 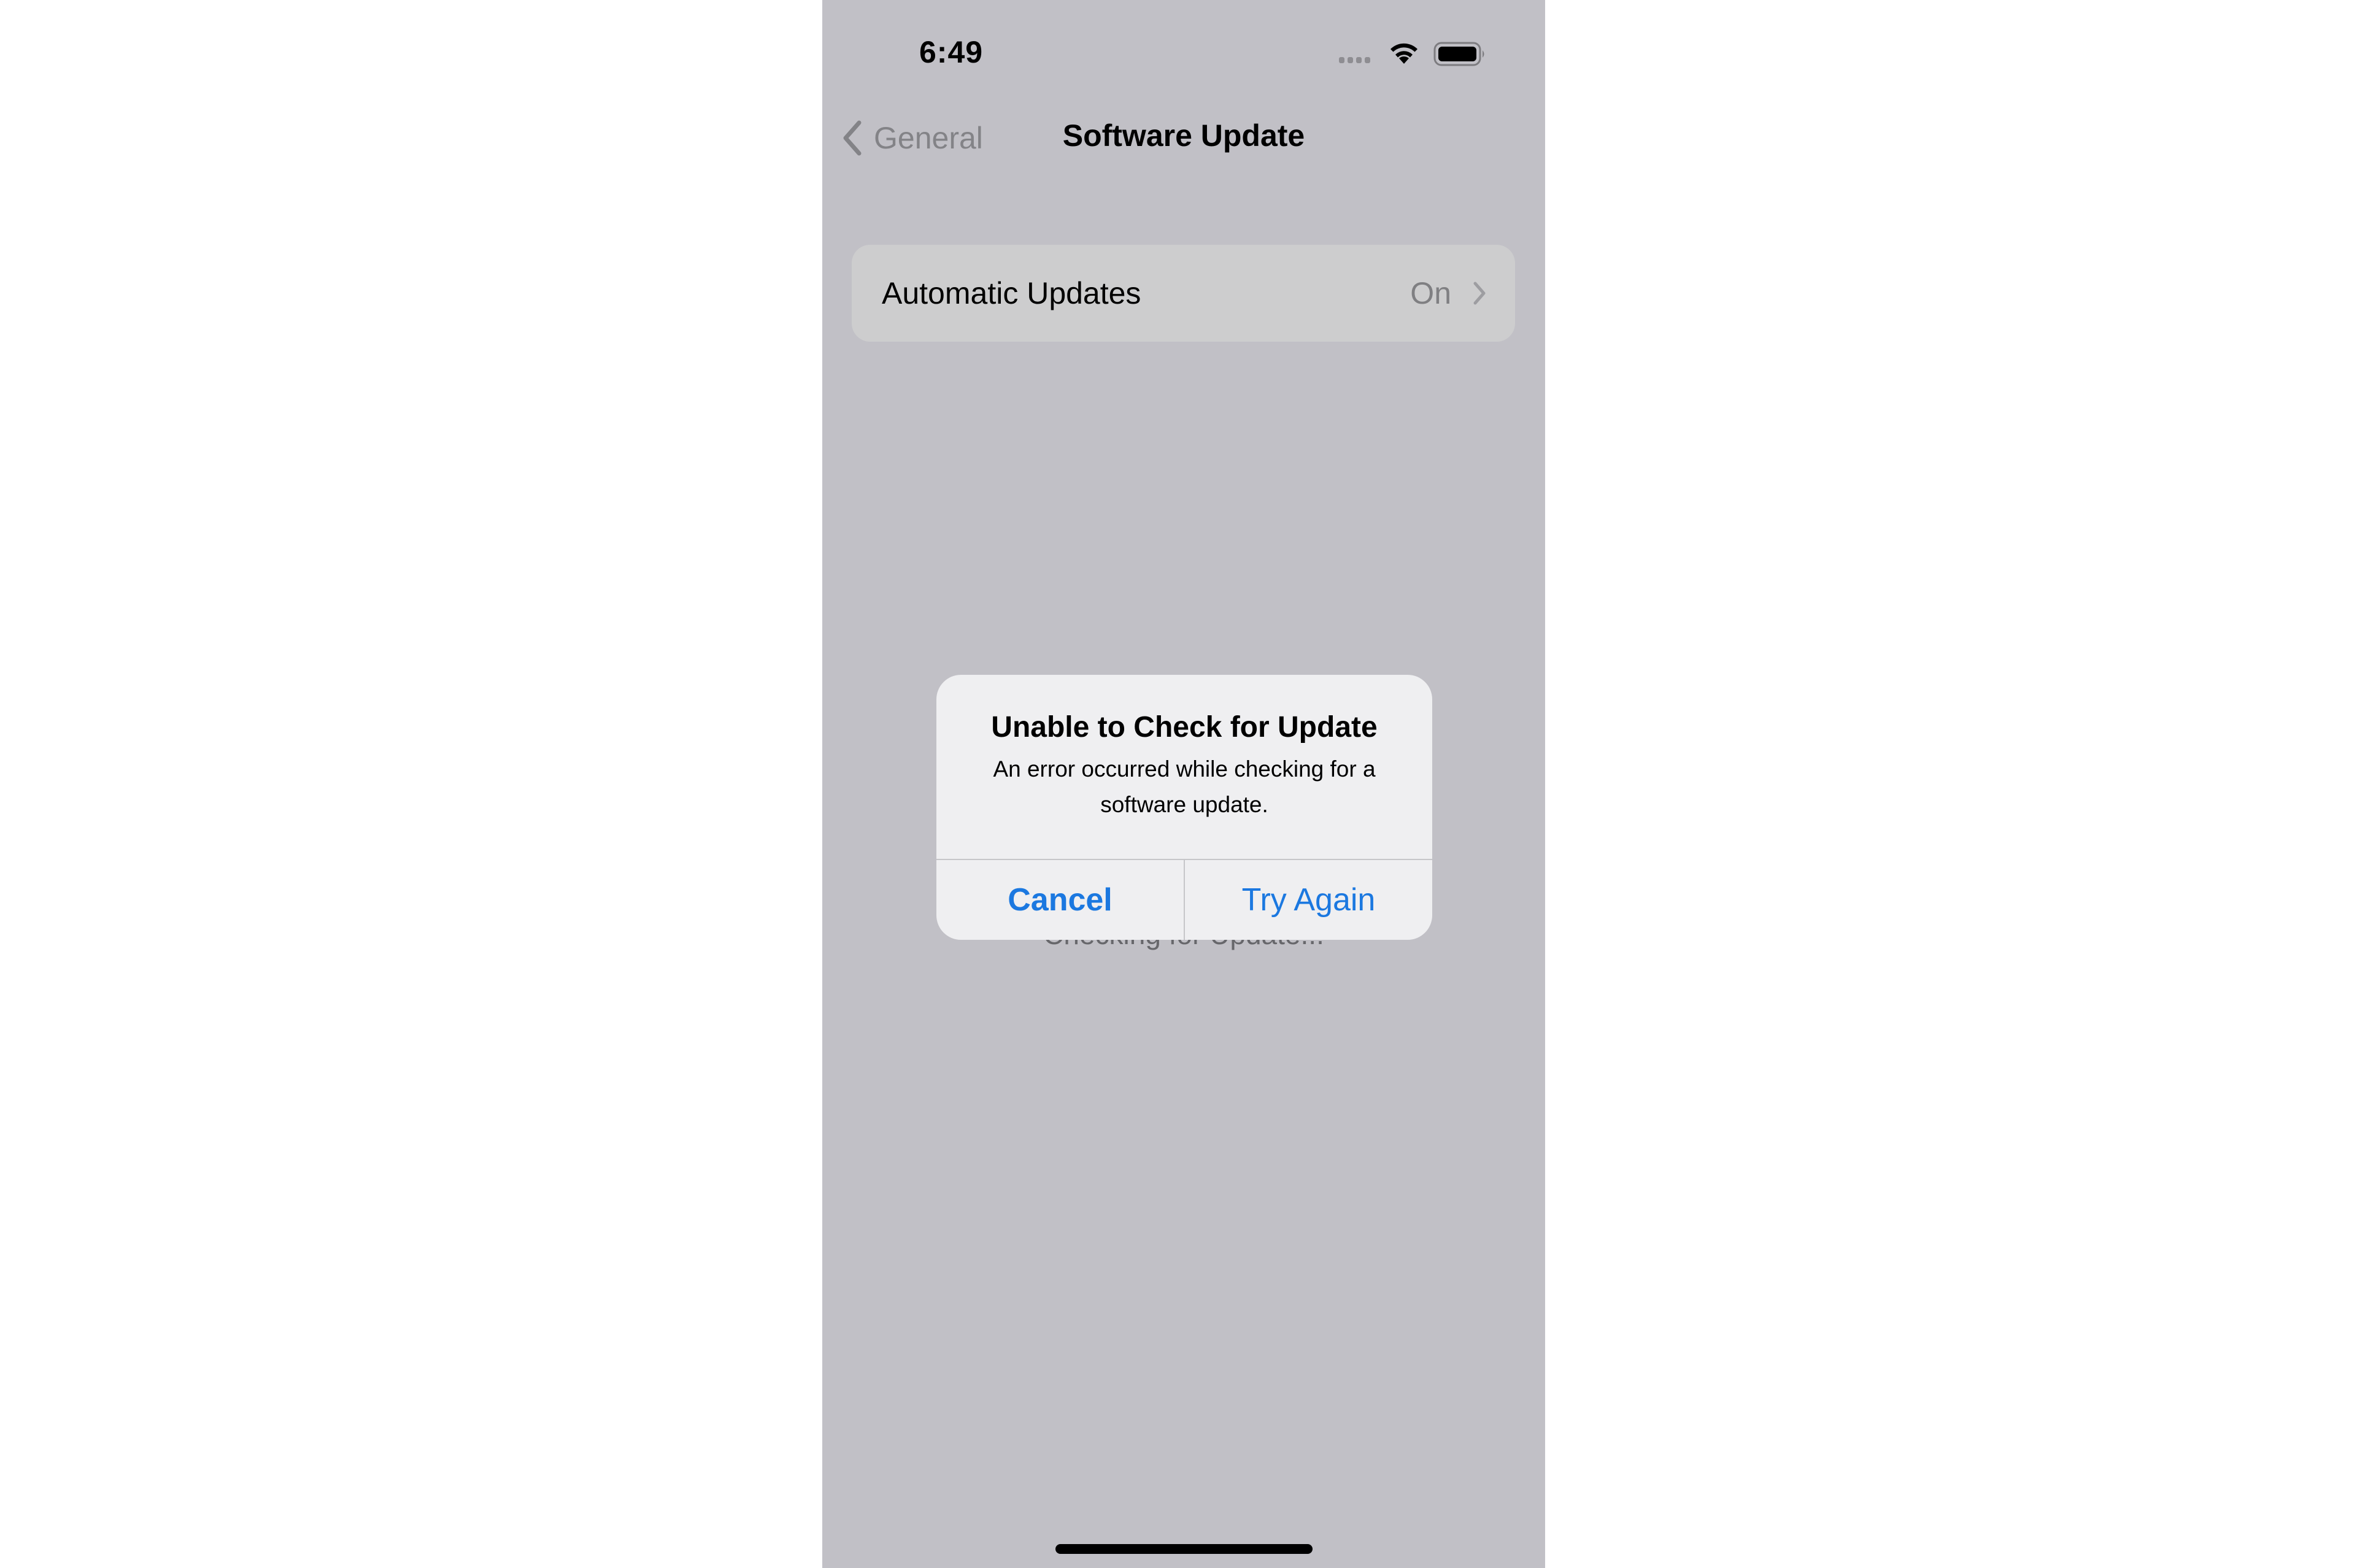 What do you see at coordinates (1458, 54) in the screenshot?
I see `battery-icon` at bounding box center [1458, 54].